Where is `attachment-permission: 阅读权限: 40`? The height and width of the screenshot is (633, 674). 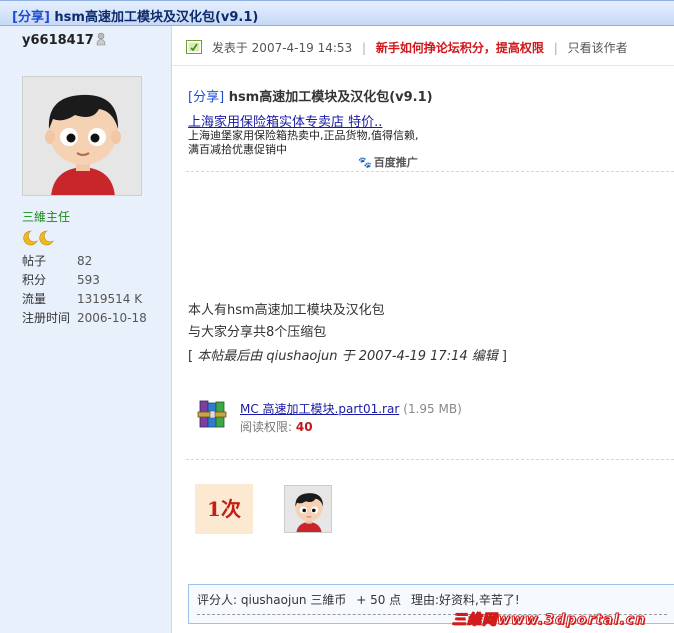 attachment-permission: 阅读权限: 40 is located at coordinates (276, 426).